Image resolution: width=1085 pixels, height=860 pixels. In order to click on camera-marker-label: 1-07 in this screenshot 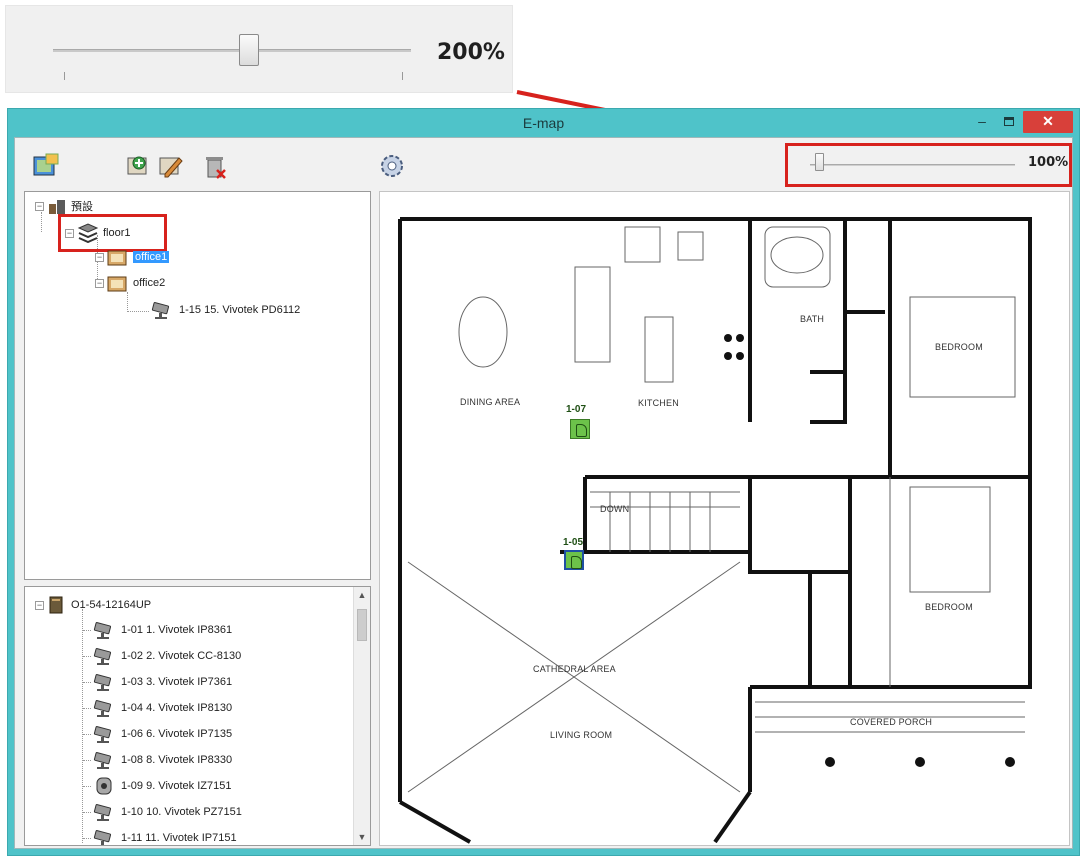, I will do `click(576, 409)`.